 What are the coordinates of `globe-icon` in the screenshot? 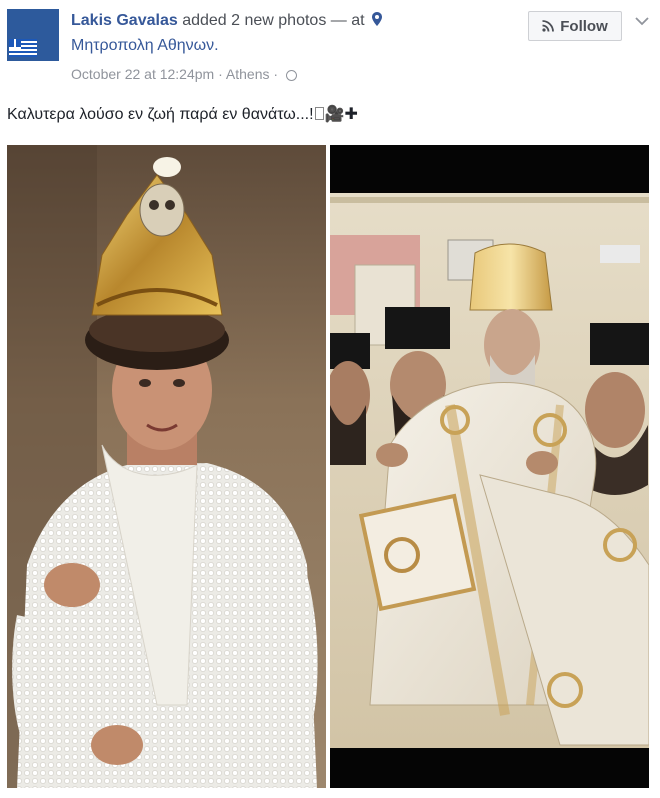 It's located at (291, 75).